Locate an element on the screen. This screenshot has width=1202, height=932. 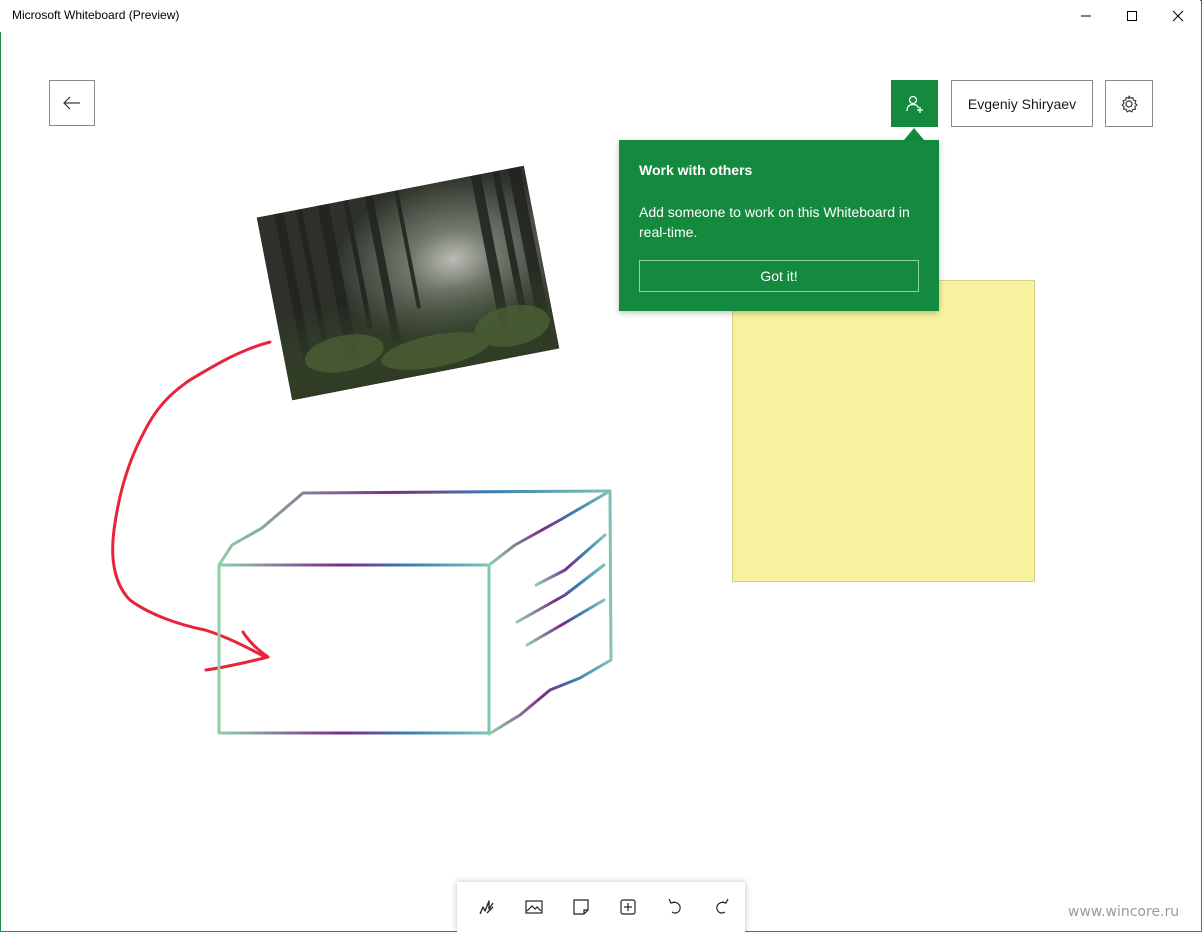
back-button is located at coordinates (72, 103).